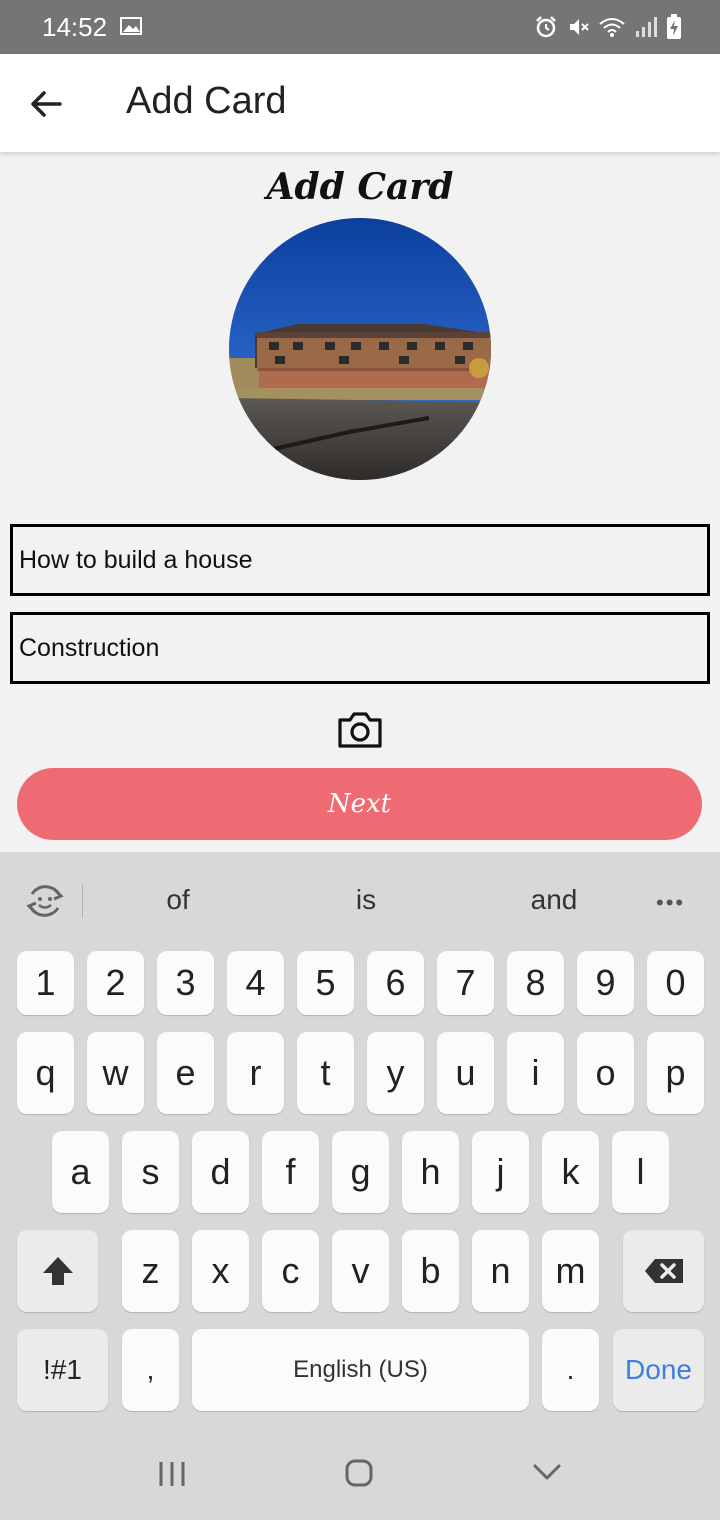 Image resolution: width=720 pixels, height=1520 pixels. I want to click on key-y: y, so click(395, 1073).